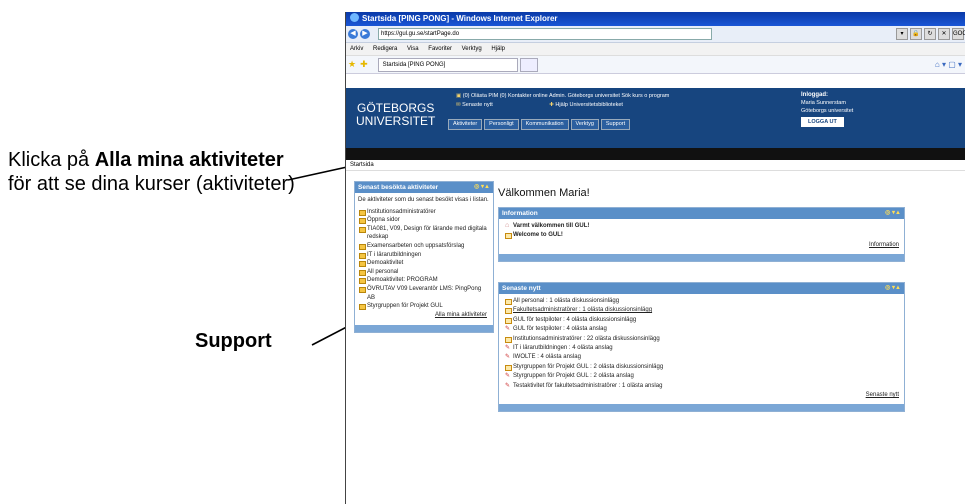 This screenshot has width=965, height=504. What do you see at coordinates (544, 124) in the screenshot?
I see `nav-kommunikation: Kommunikation` at bounding box center [544, 124].